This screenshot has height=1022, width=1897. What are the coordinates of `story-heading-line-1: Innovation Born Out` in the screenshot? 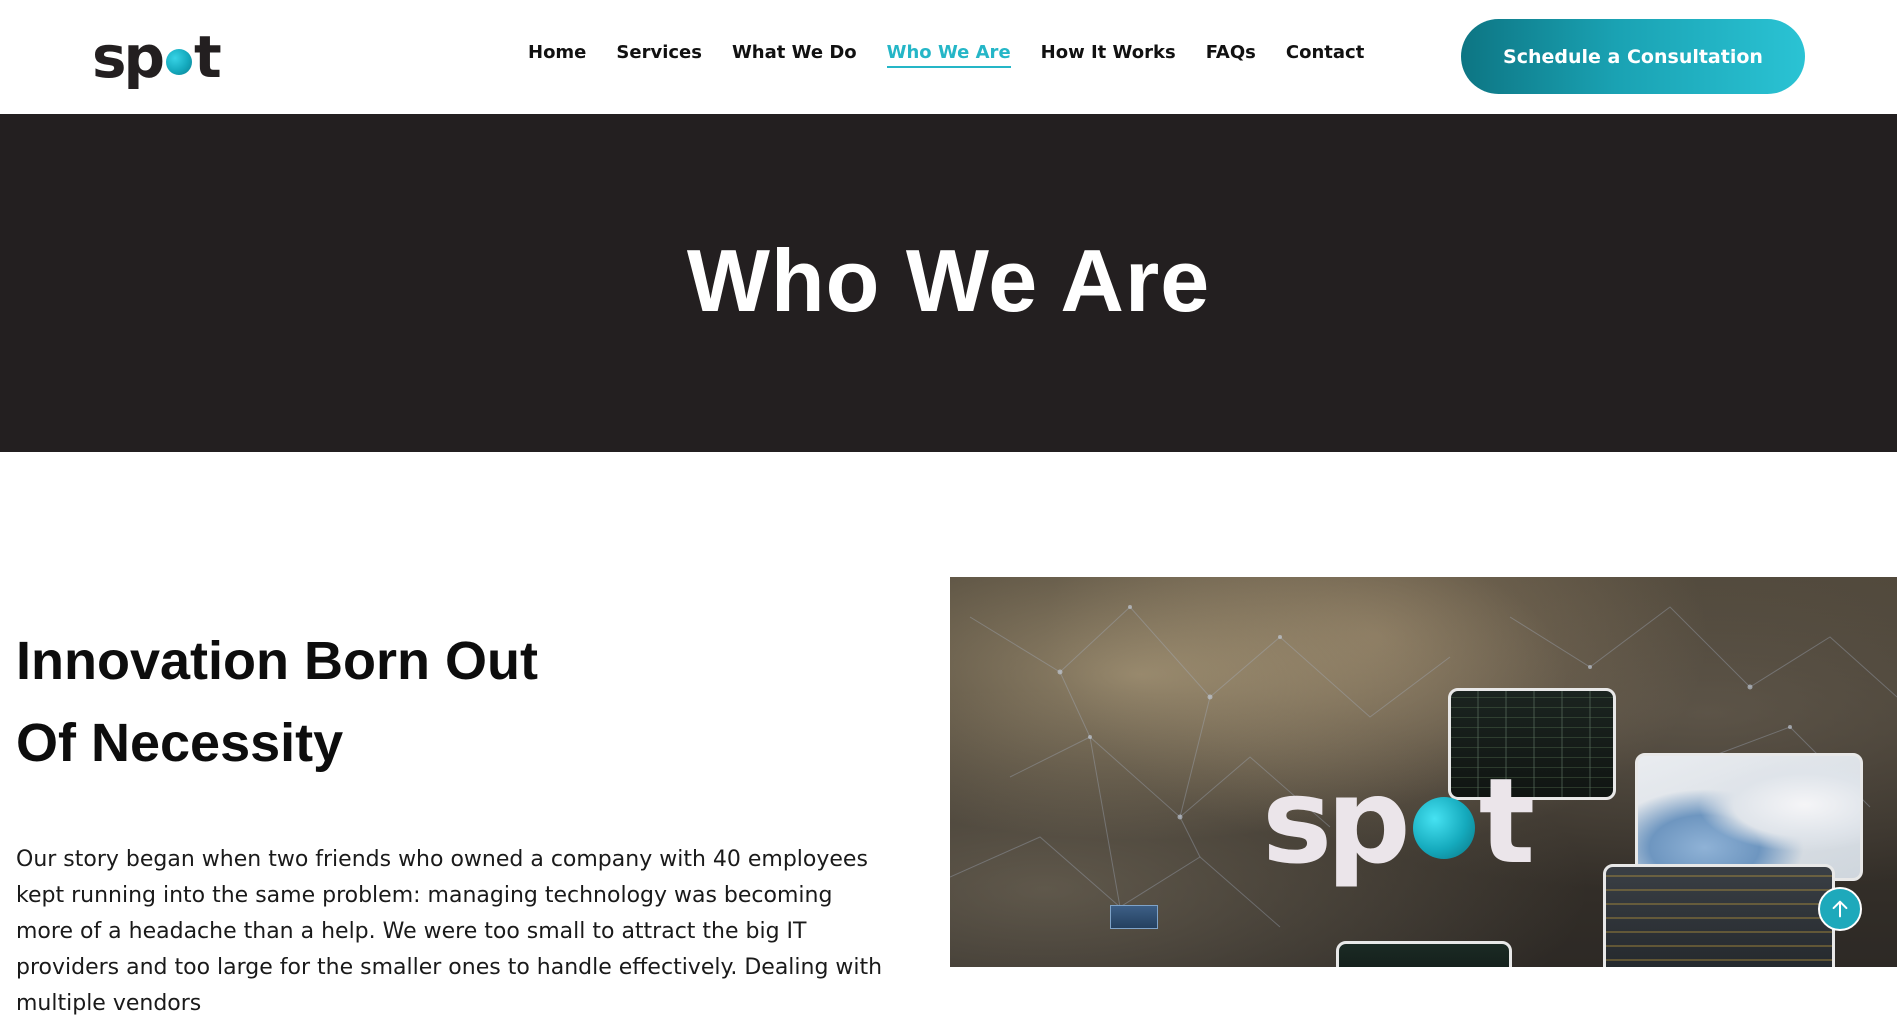 It's located at (277, 661).